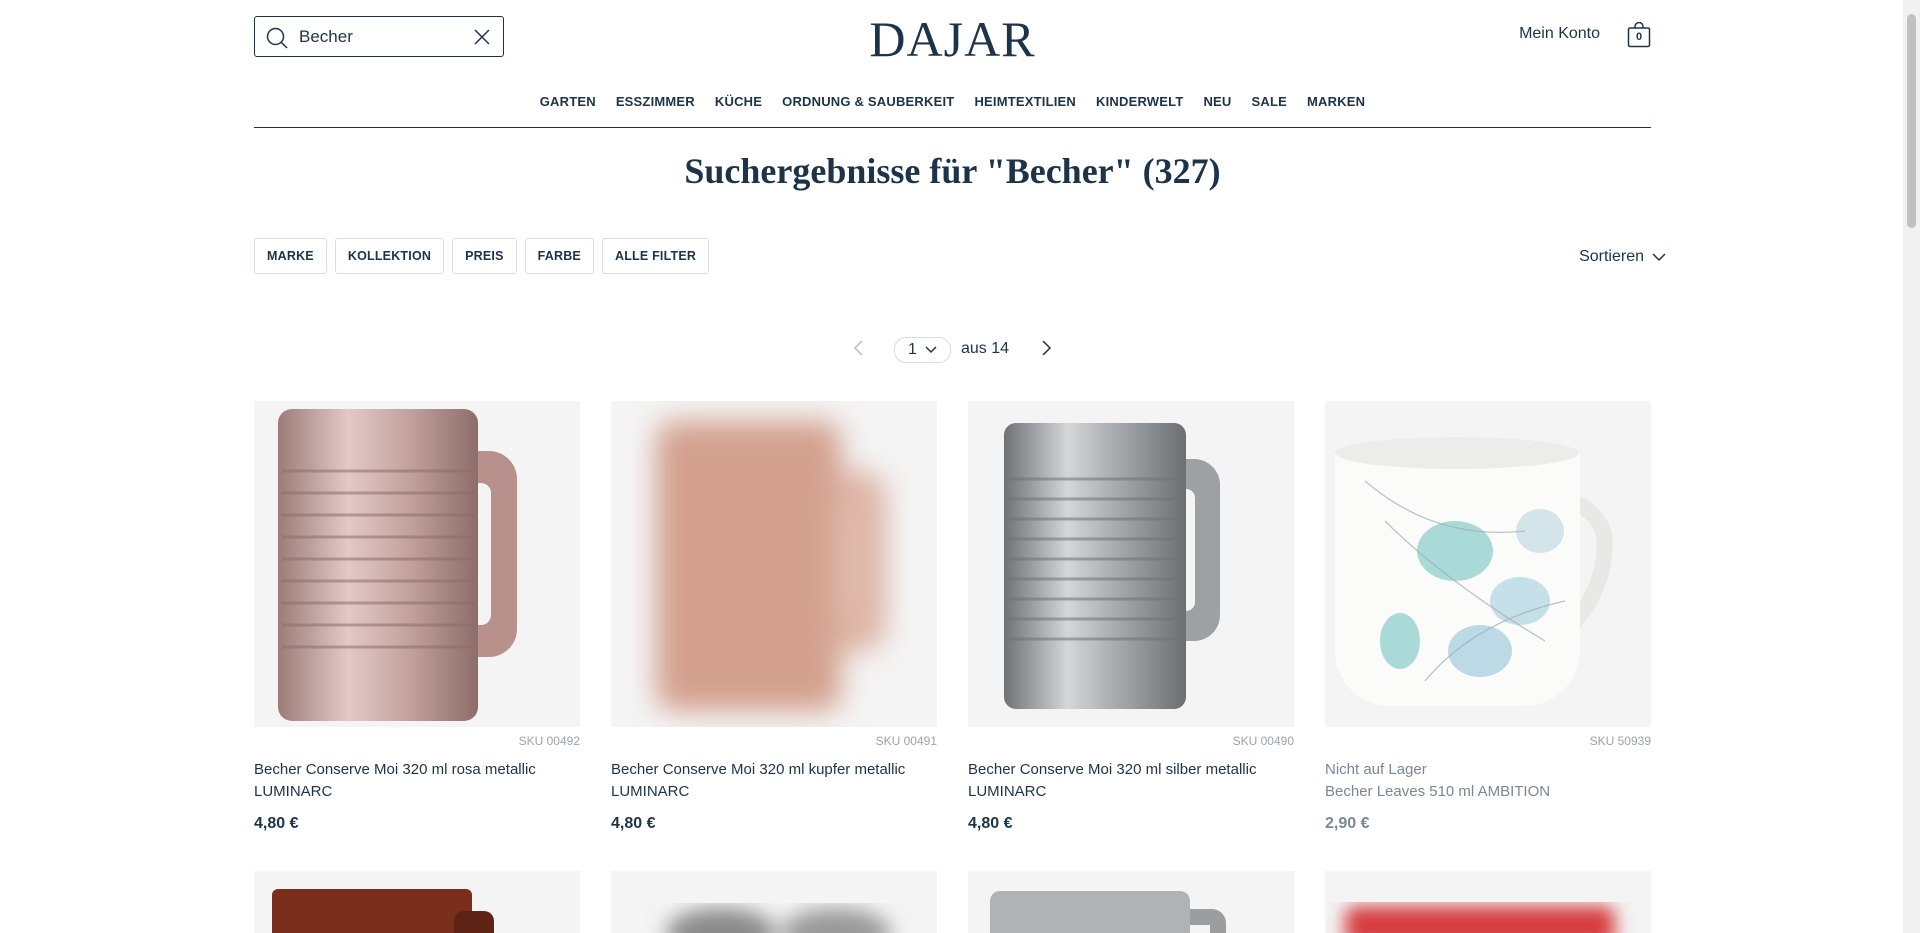 Image resolution: width=1920 pixels, height=933 pixels. I want to click on product-sku: SKU 00491, so click(906, 741).